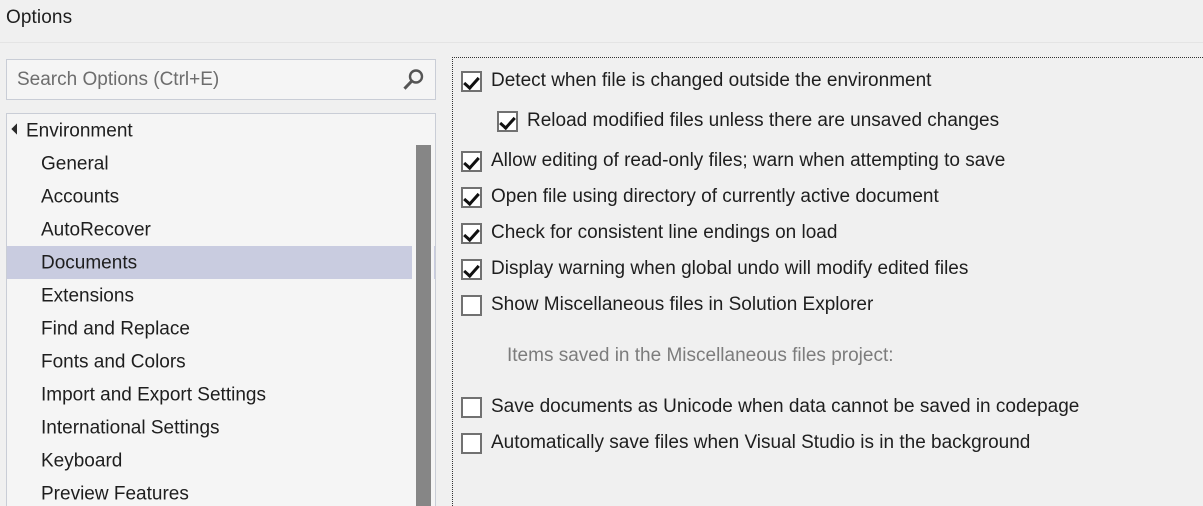 Image resolution: width=1203 pixels, height=506 pixels. What do you see at coordinates (82, 461) in the screenshot?
I see `sidebar-item-label: Keyboard` at bounding box center [82, 461].